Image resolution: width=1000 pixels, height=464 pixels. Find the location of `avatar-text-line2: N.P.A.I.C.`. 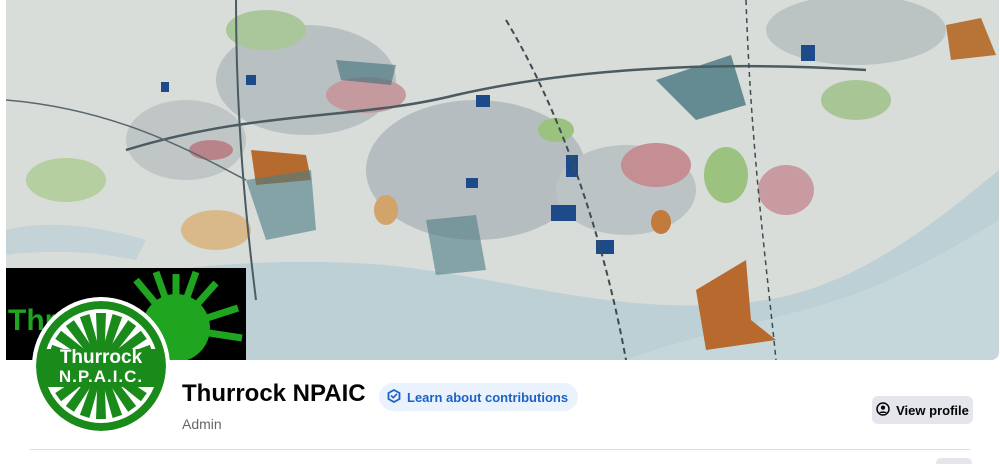

avatar-text-line2: N.P.A.I.C. is located at coordinates (101, 376).